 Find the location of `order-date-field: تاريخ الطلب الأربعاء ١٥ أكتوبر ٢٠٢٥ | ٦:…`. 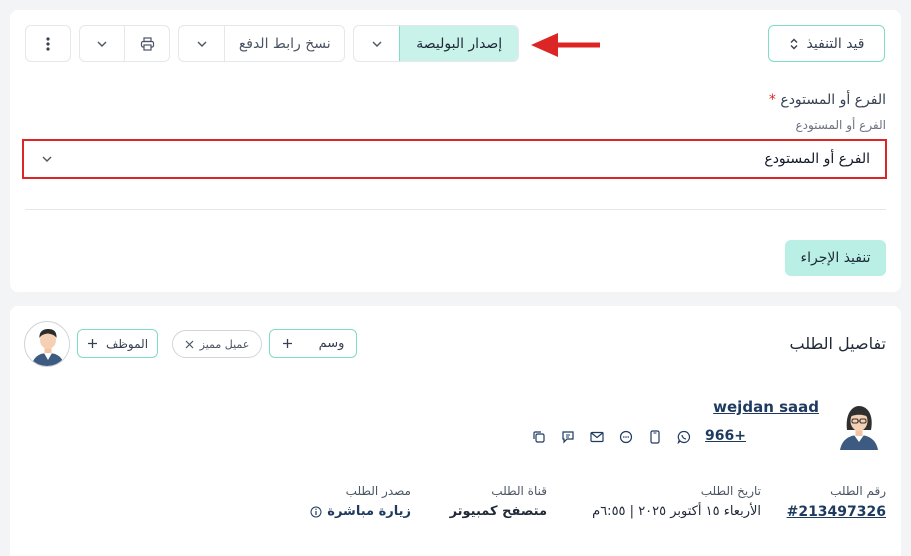

order-date-field: تاريخ الطلب الأربعاء ١٥ أكتوبر ٢٠٢٥ | ٦:… is located at coordinates (676, 501).